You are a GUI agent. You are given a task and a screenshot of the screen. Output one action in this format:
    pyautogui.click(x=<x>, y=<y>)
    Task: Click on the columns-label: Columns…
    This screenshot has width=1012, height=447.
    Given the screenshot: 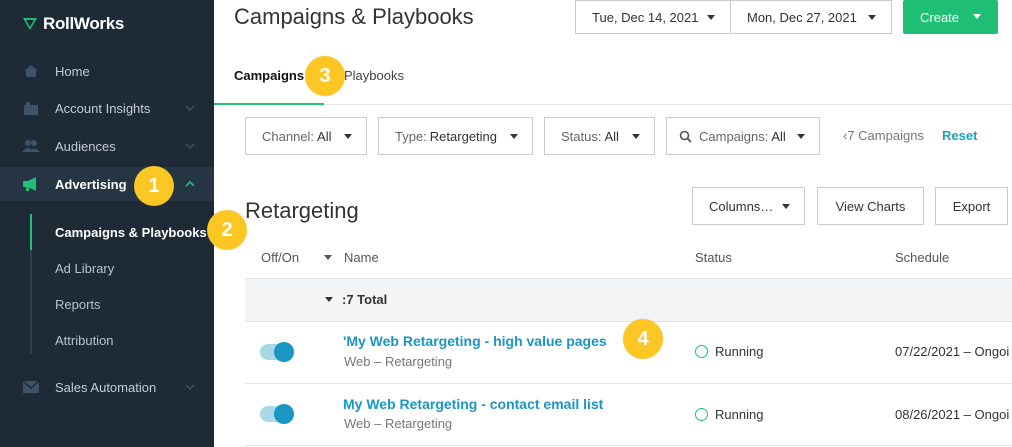 What is the action you would take?
    pyautogui.click(x=741, y=206)
    